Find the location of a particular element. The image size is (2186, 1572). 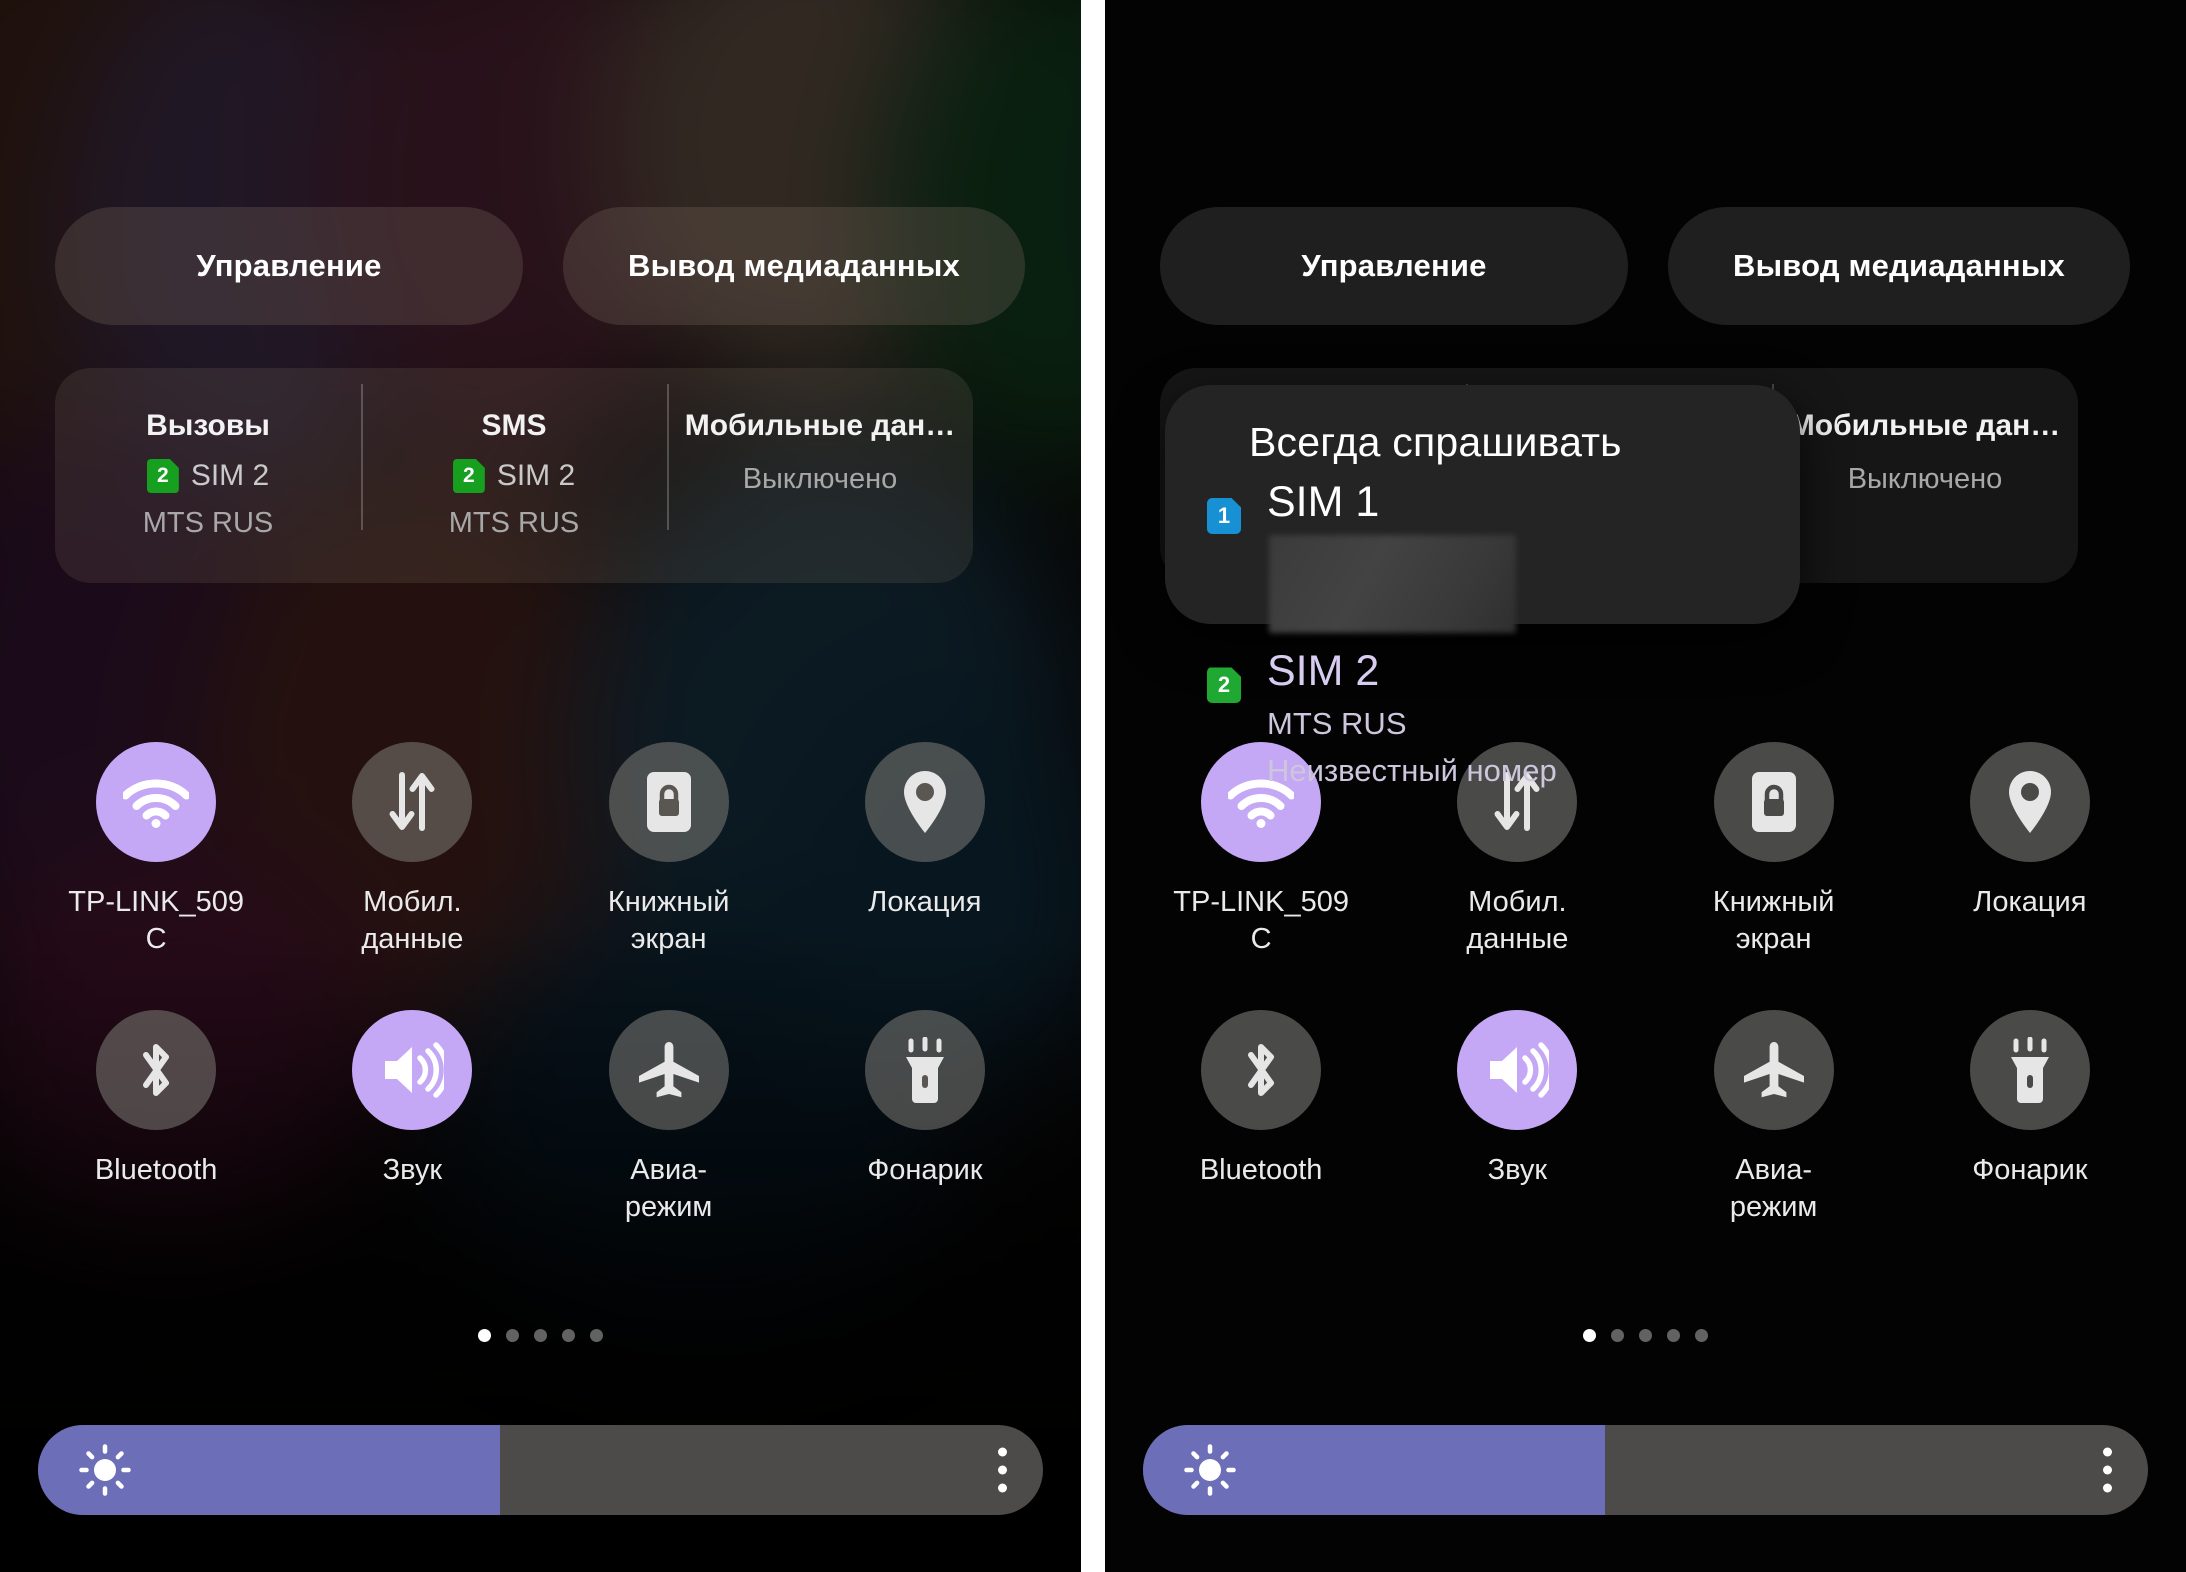

sim-column-selection: 2 SIM 2 is located at coordinates (514, 476).